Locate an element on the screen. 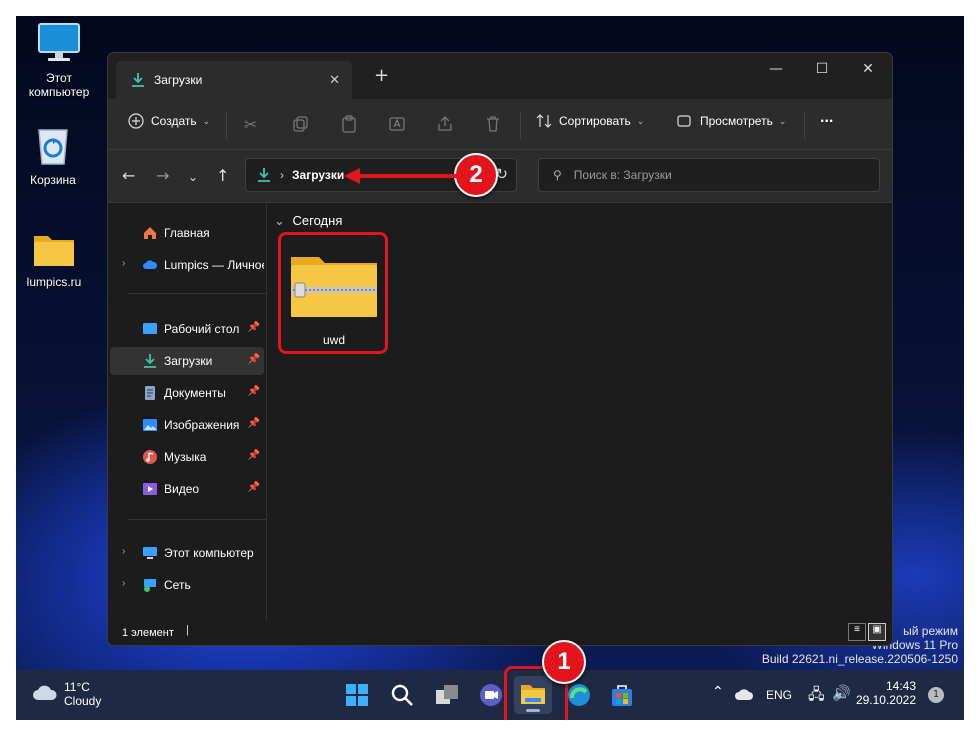  group-header: ⌄ Сегодня is located at coordinates (308, 221).